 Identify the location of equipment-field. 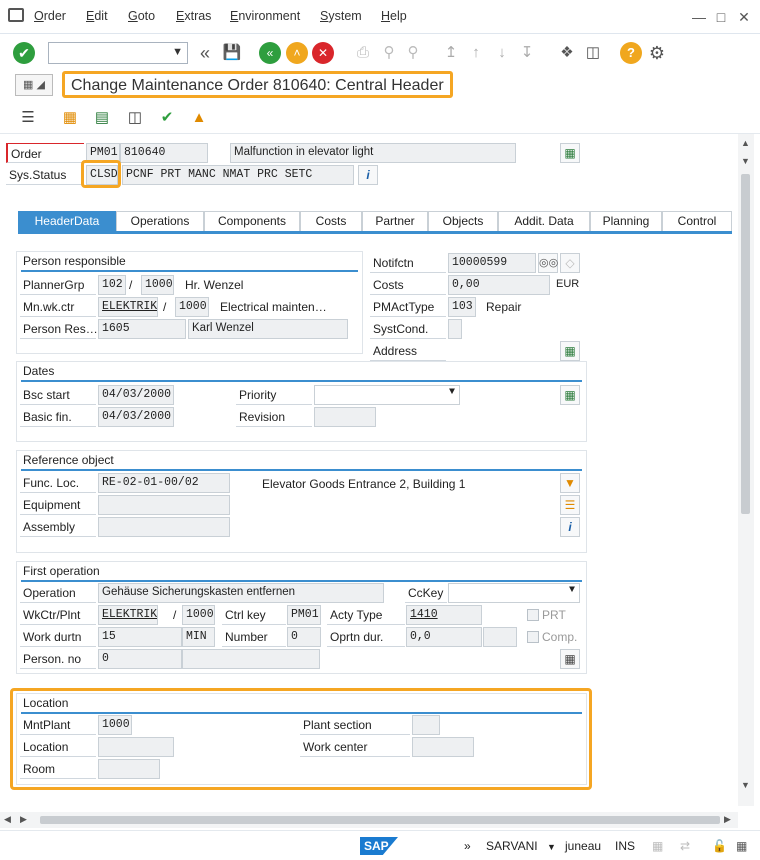
(164, 505).